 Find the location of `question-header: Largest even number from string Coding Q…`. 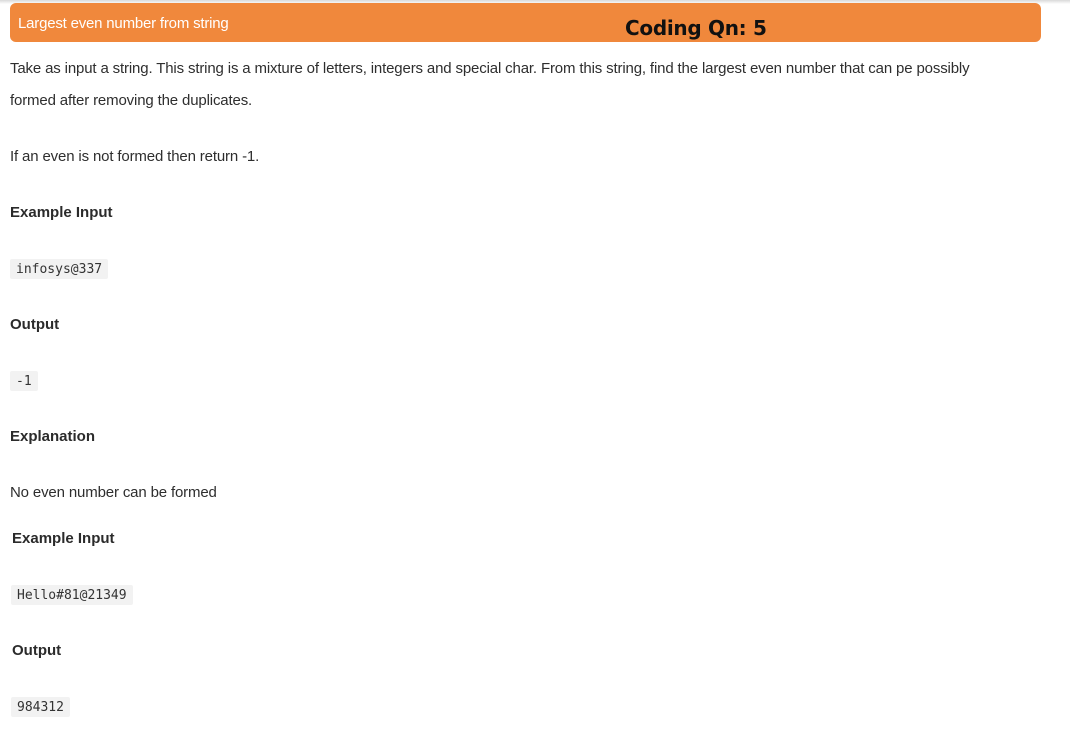

question-header: Largest even number from string Coding Q… is located at coordinates (525, 22).